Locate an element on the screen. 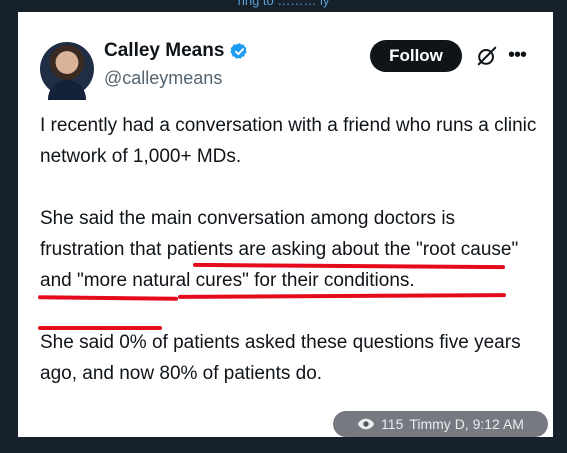 The width and height of the screenshot is (567, 453). avatar is located at coordinates (67, 71).